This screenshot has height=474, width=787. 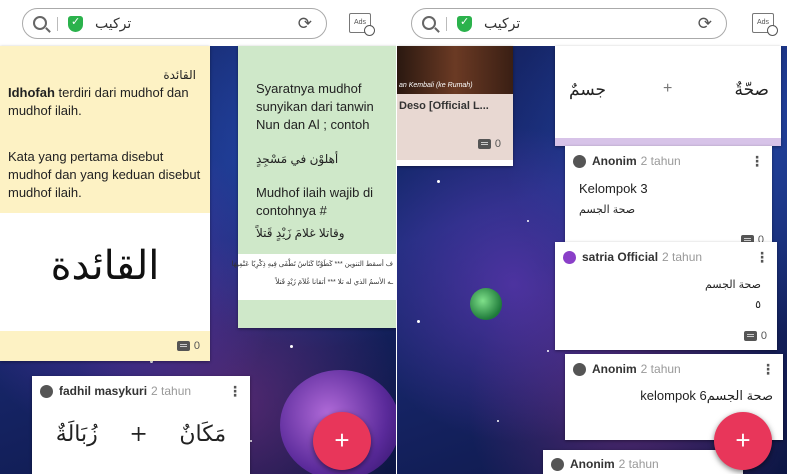 What do you see at coordinates (666, 296) in the screenshot?
I see `post-card: satria Official 2 tahun ⋮ صحة الجسم ٥ 0` at bounding box center [666, 296].